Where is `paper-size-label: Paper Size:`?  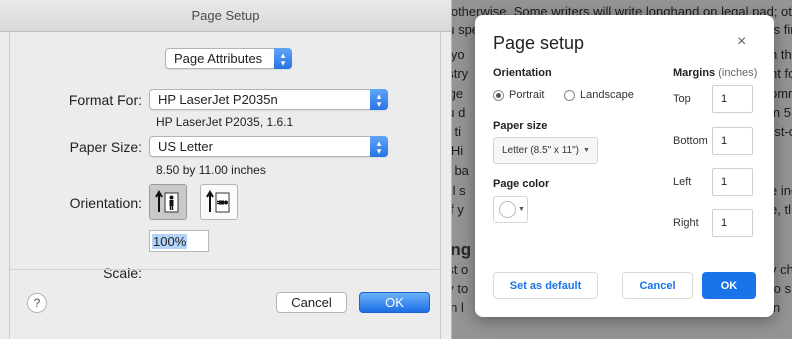
paper-size-label: Paper Size: is located at coordinates (105, 147).